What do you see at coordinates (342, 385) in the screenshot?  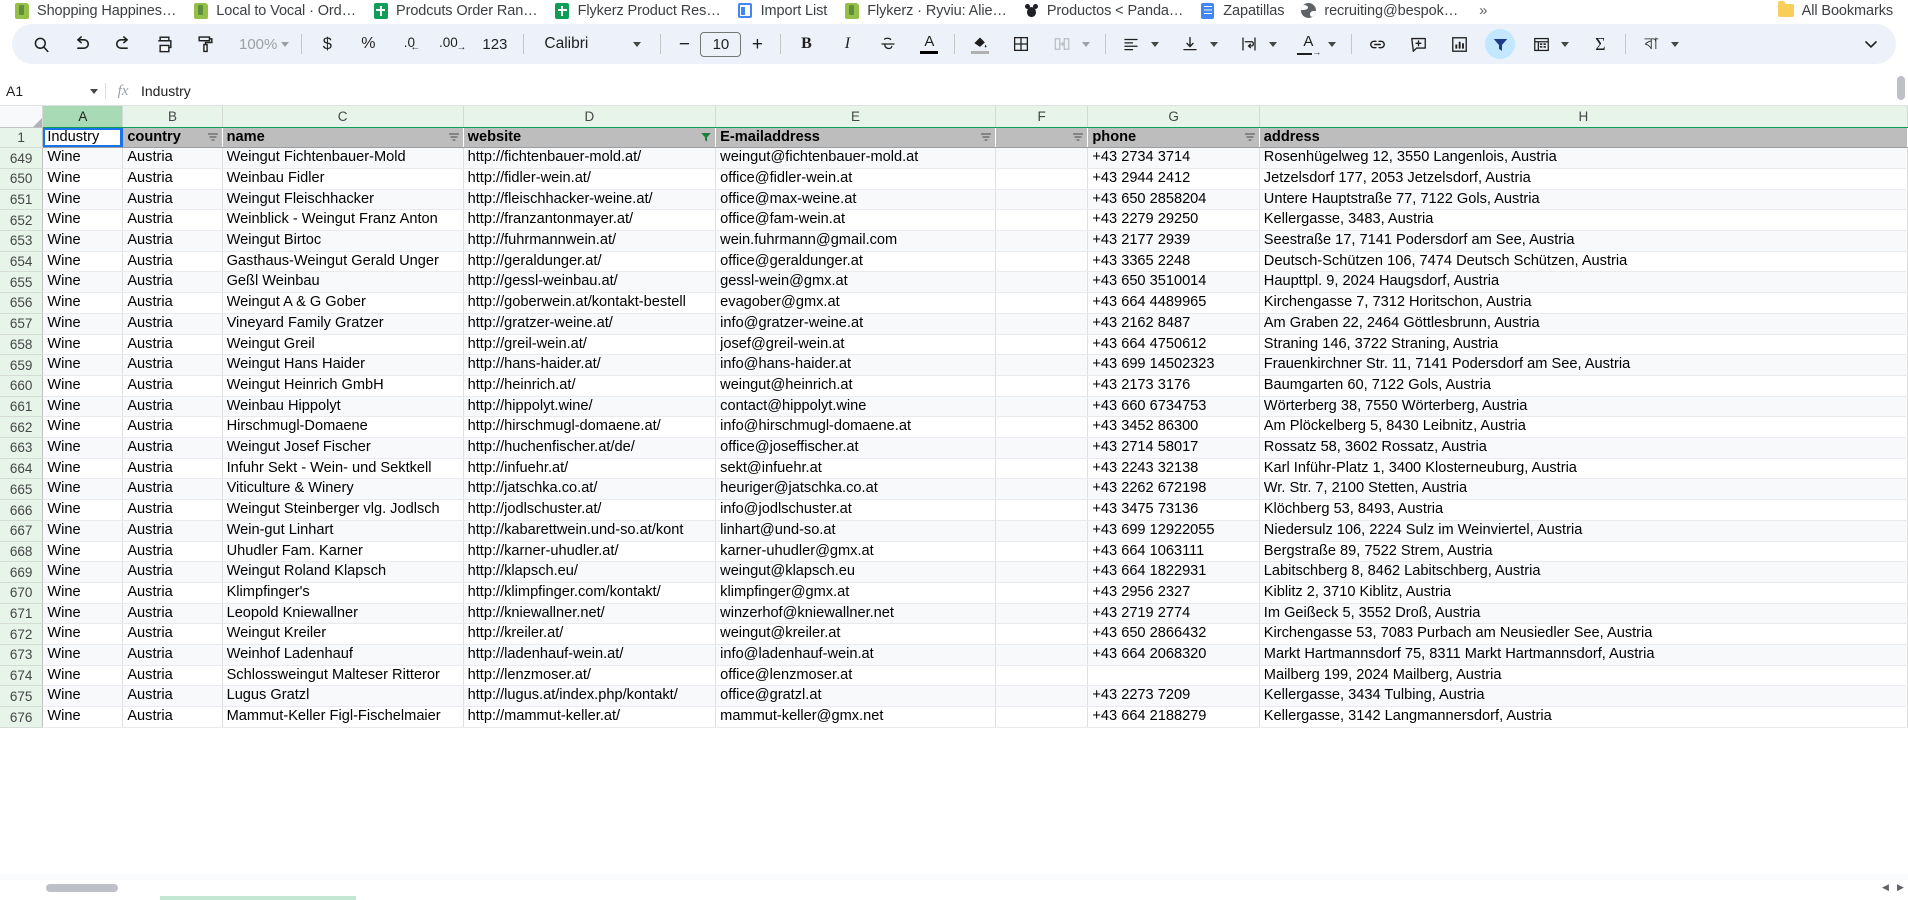 I see `cell-c660: Weingut Heinrich GmbH` at bounding box center [342, 385].